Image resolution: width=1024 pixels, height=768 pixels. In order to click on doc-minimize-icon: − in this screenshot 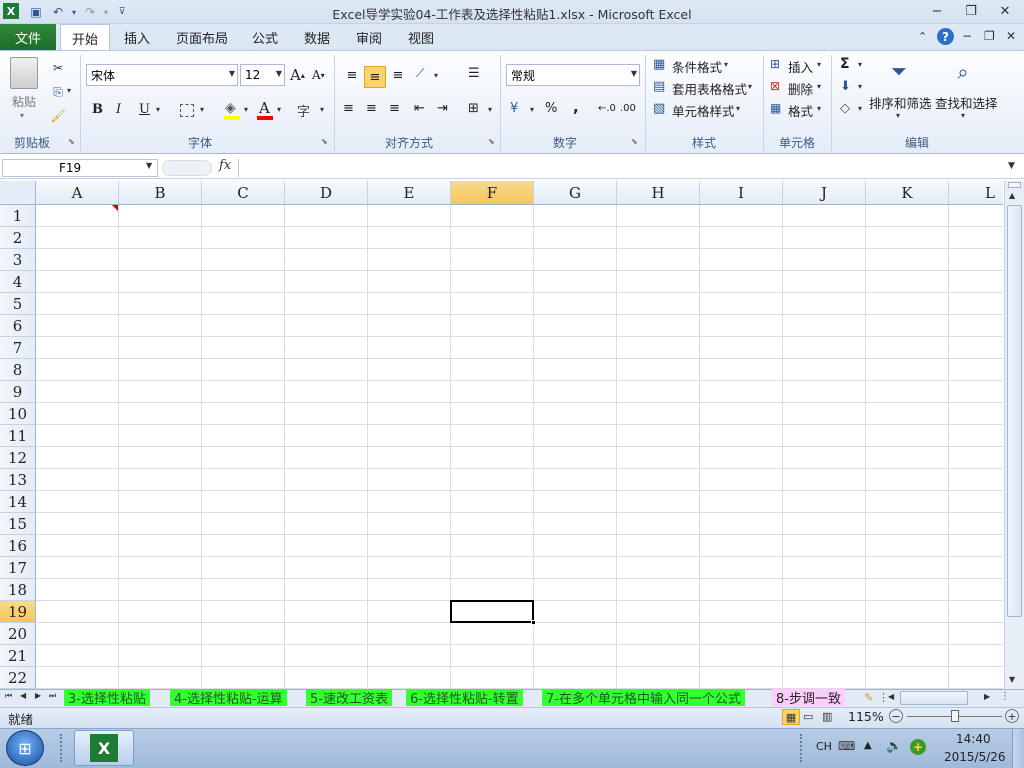, I will do `click(967, 36)`.